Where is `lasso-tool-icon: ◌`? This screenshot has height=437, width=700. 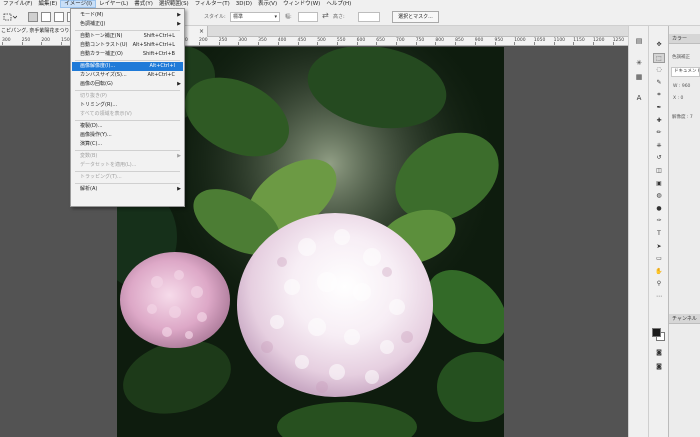 lasso-tool-icon: ◌ is located at coordinates (659, 70).